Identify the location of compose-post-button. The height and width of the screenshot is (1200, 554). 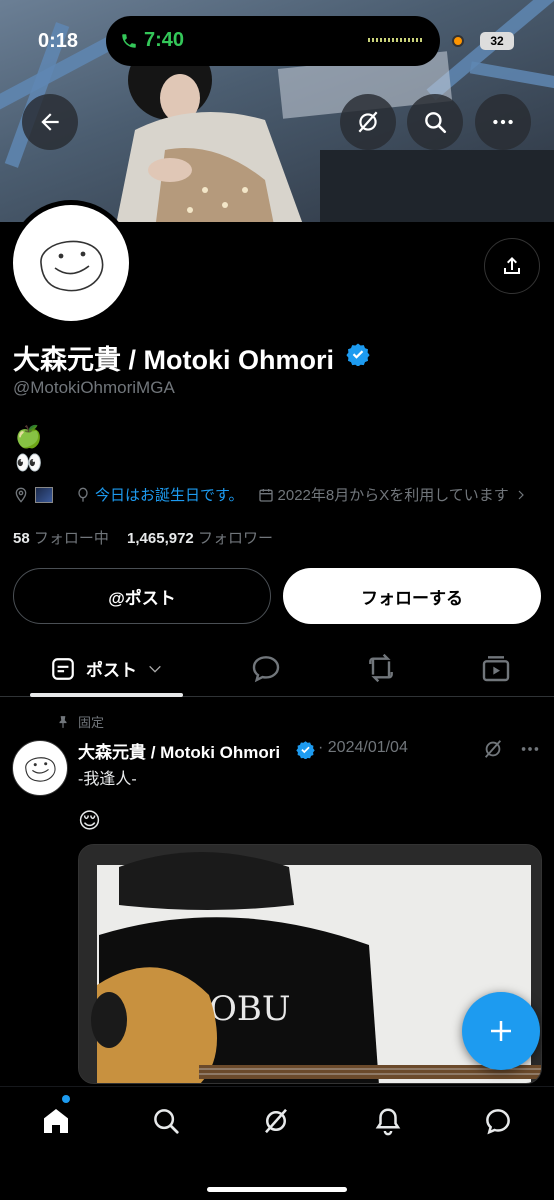
(501, 1031).